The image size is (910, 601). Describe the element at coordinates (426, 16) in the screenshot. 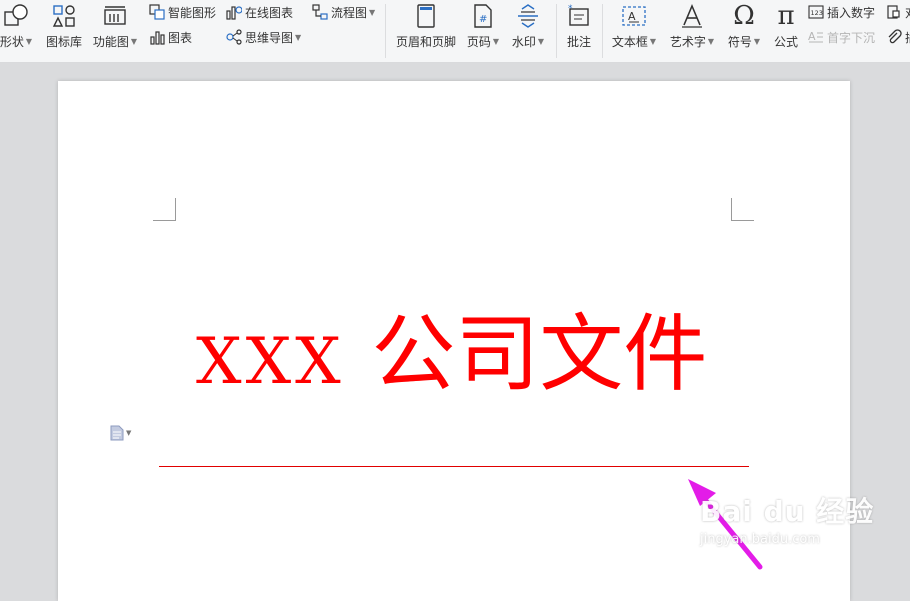

I see `header-footer-icon` at that location.